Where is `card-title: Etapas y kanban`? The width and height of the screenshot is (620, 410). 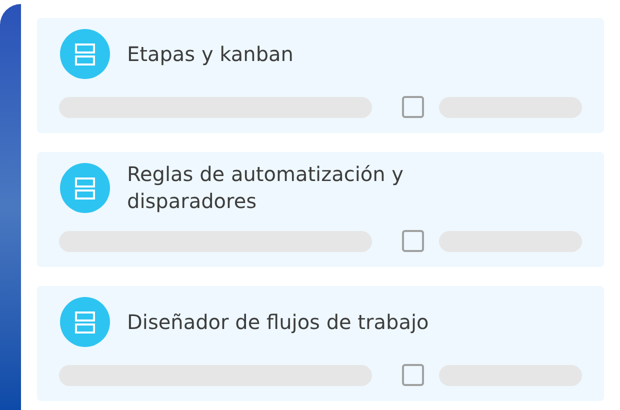
card-title: Etapas y kanban is located at coordinates (210, 54).